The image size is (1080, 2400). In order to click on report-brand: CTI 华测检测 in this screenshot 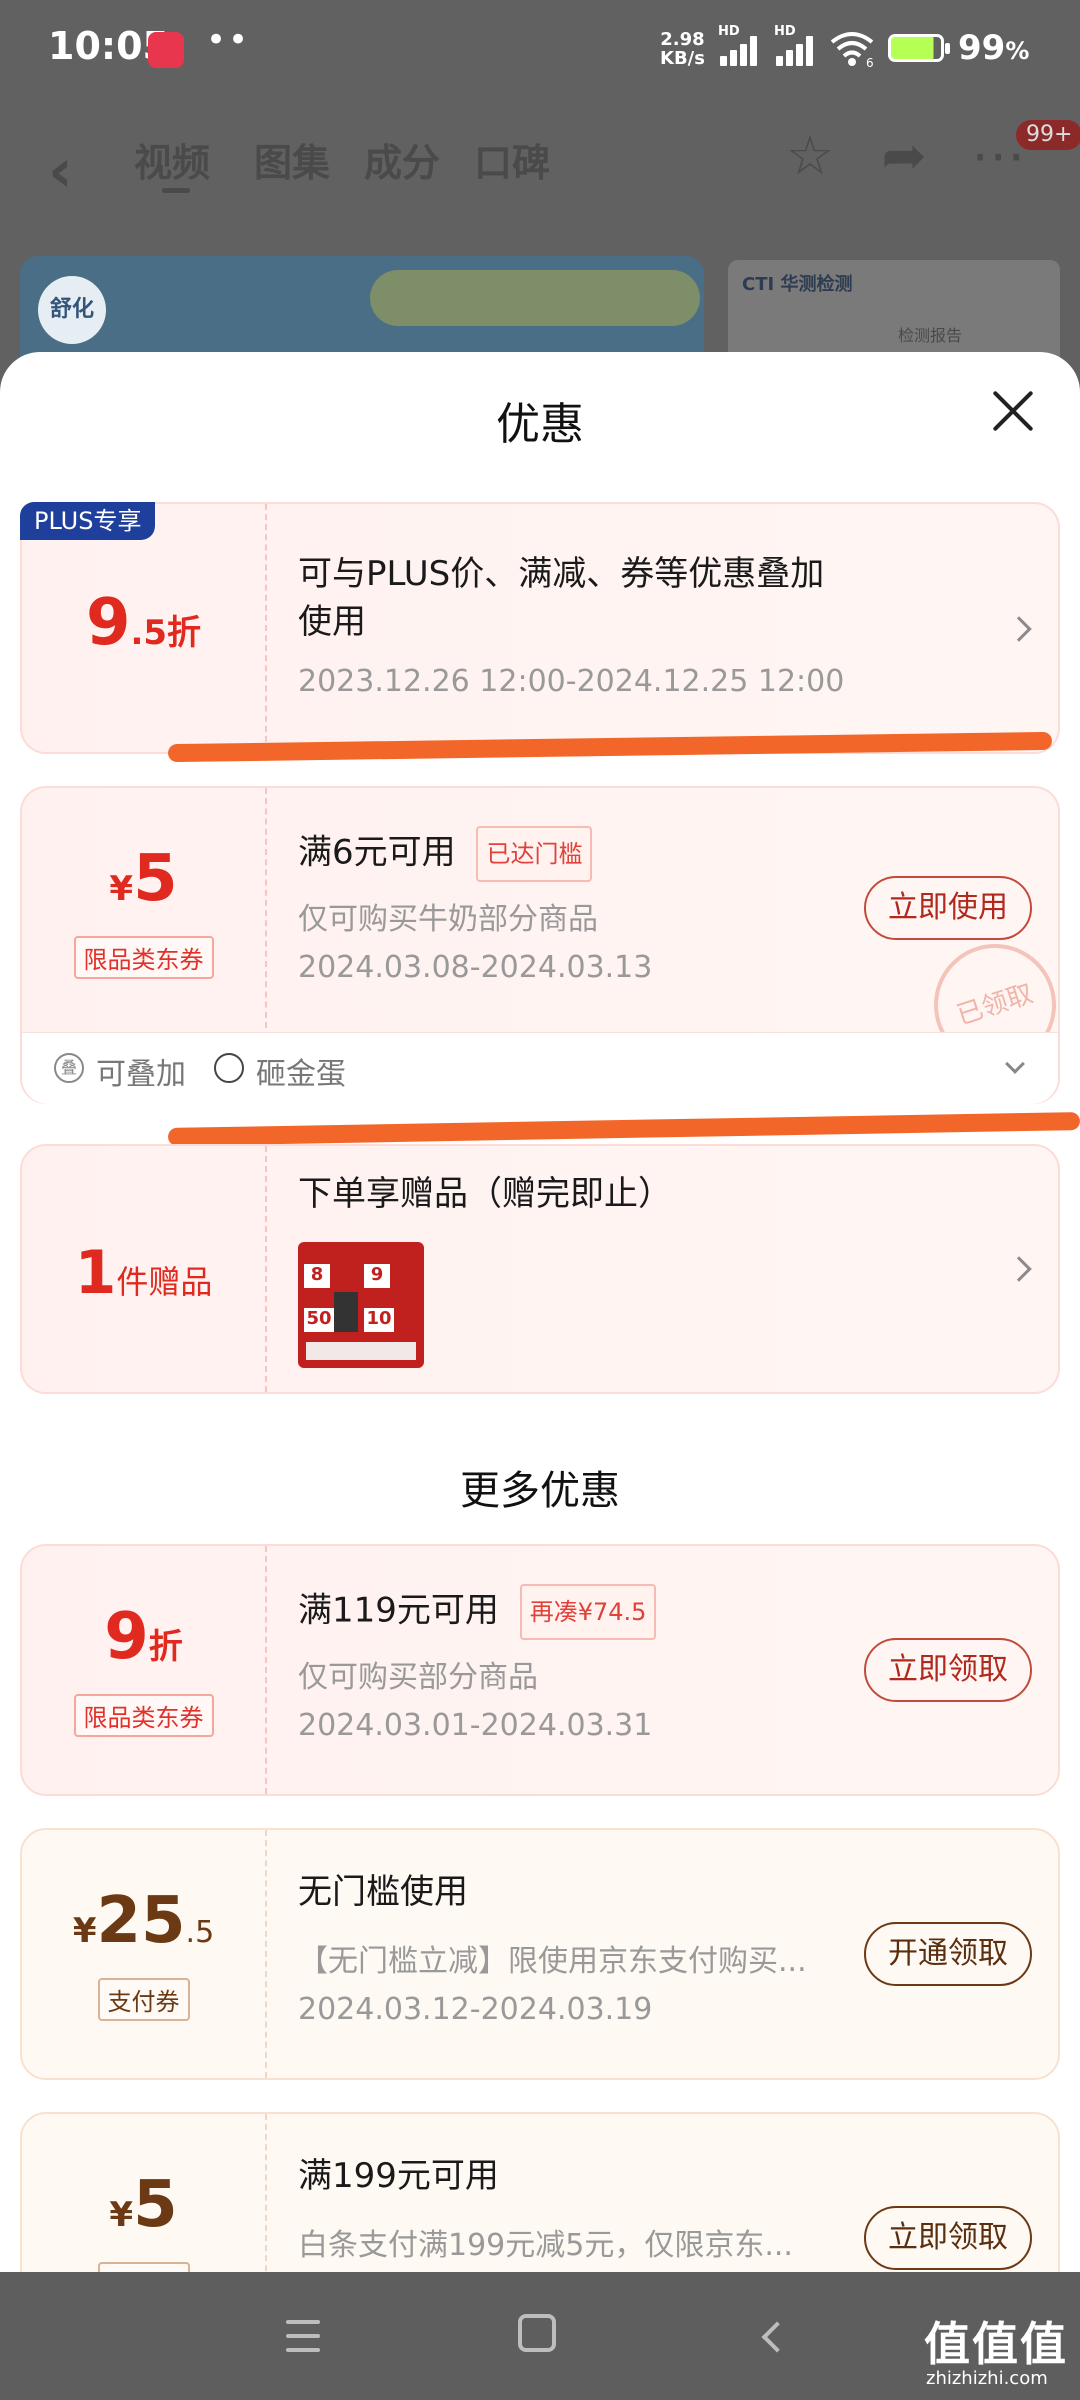, I will do `click(797, 284)`.